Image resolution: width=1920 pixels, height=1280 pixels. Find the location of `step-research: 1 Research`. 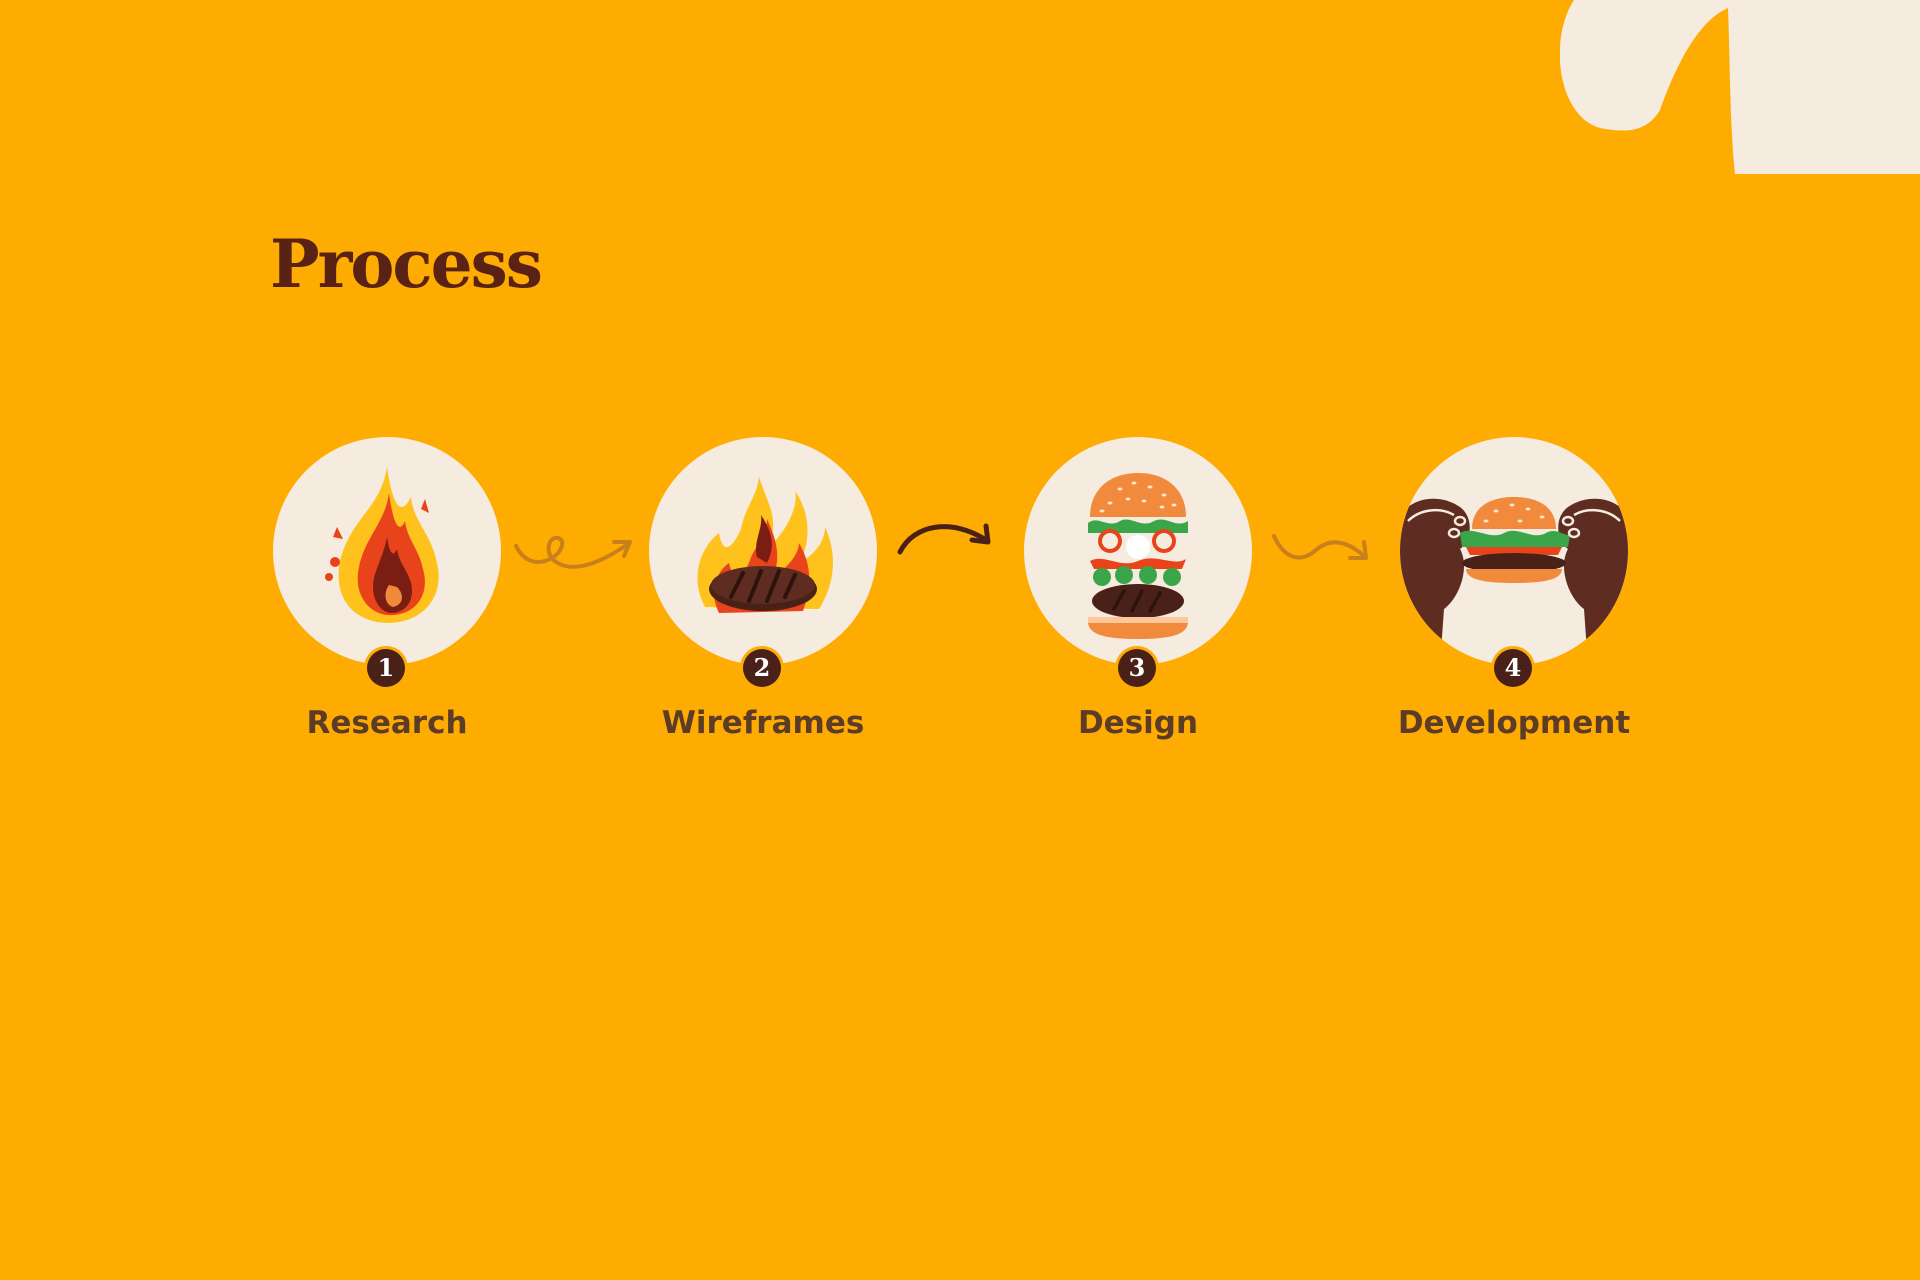

step-research: 1 Research is located at coordinates (387, 589).